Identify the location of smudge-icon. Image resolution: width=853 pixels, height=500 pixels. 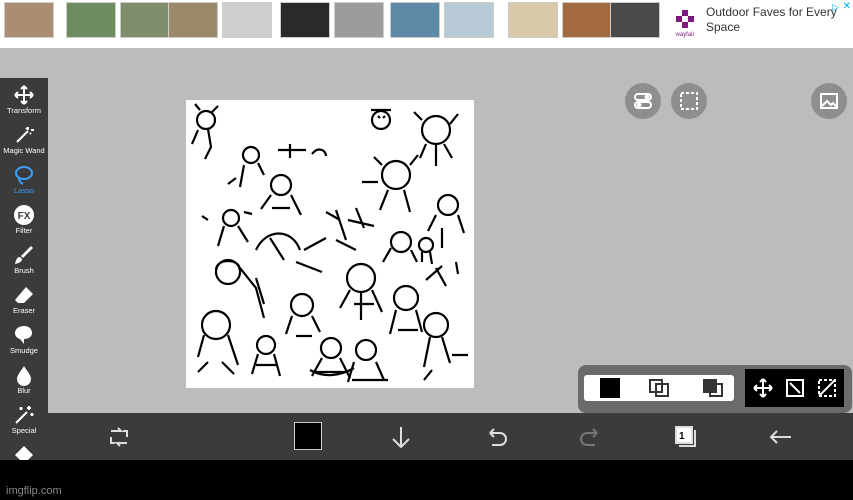
(23, 335).